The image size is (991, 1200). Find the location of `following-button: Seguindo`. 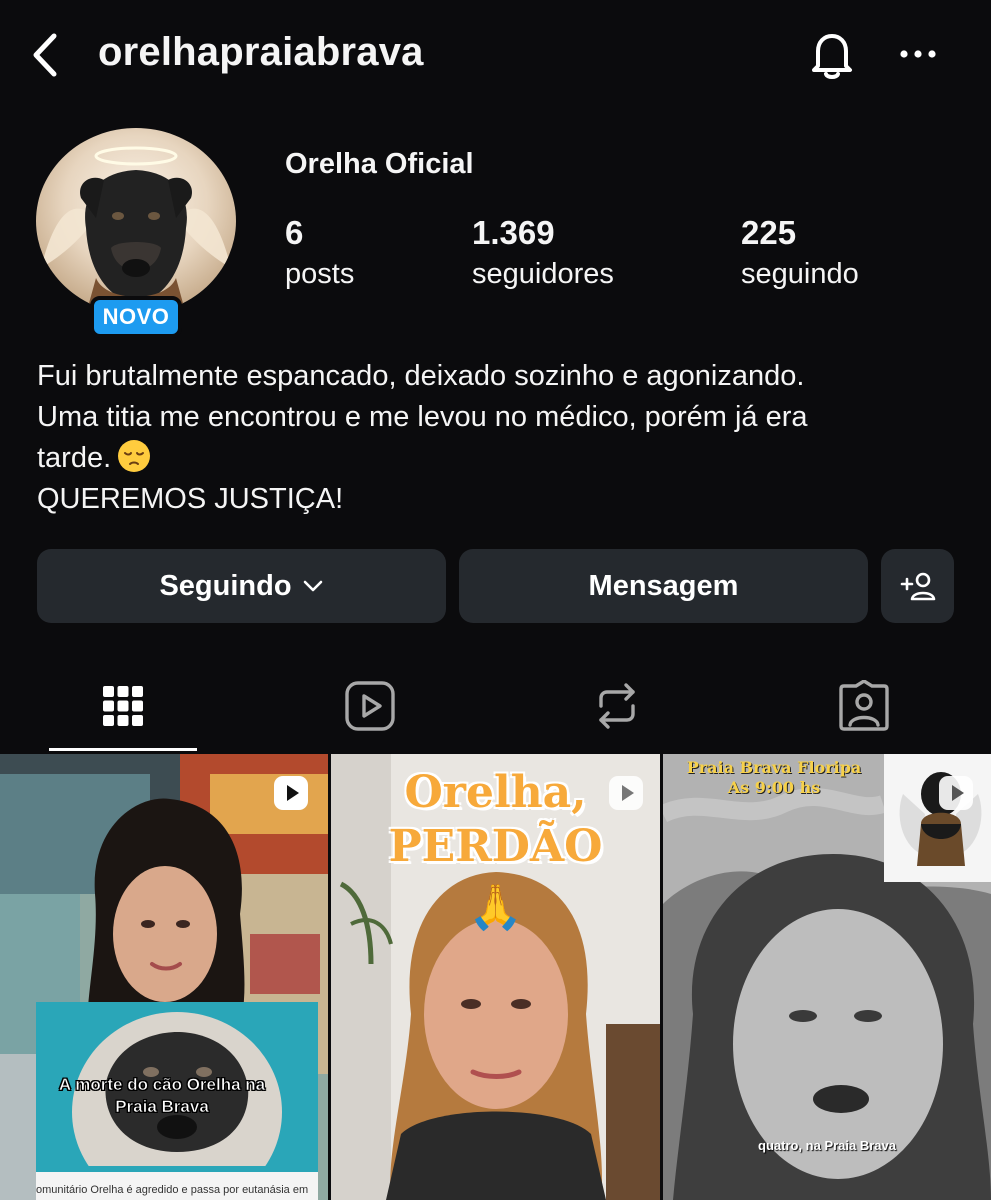

following-button: Seguindo is located at coordinates (241, 586).